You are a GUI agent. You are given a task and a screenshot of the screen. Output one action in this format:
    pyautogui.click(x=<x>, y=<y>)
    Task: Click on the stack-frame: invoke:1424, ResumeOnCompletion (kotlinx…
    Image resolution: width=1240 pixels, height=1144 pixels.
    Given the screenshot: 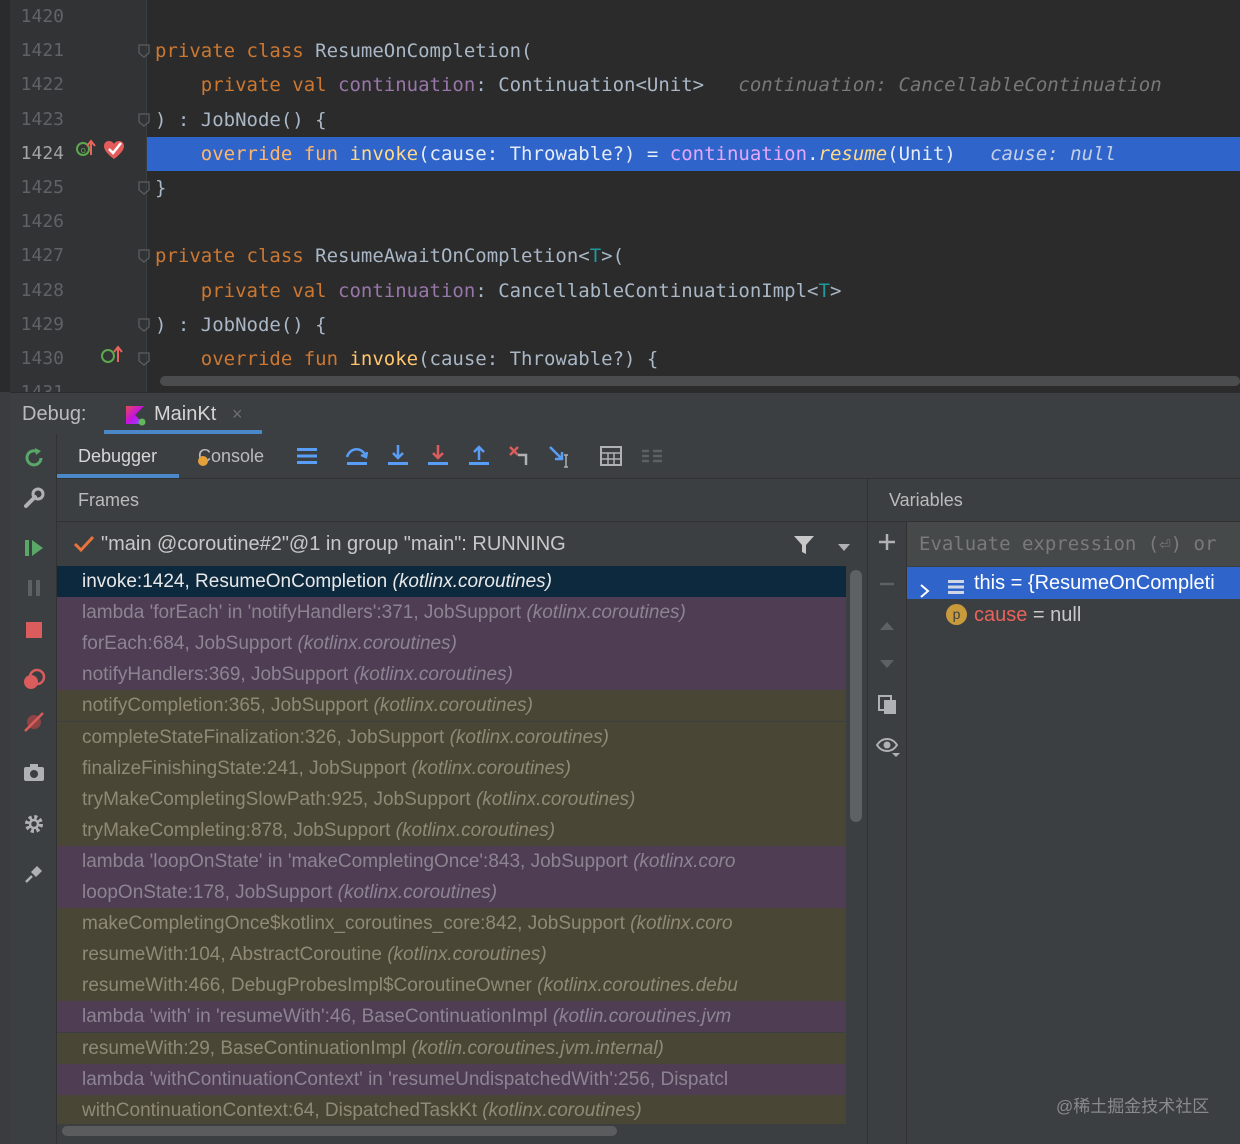 What is the action you would take?
    pyautogui.click(x=451, y=581)
    